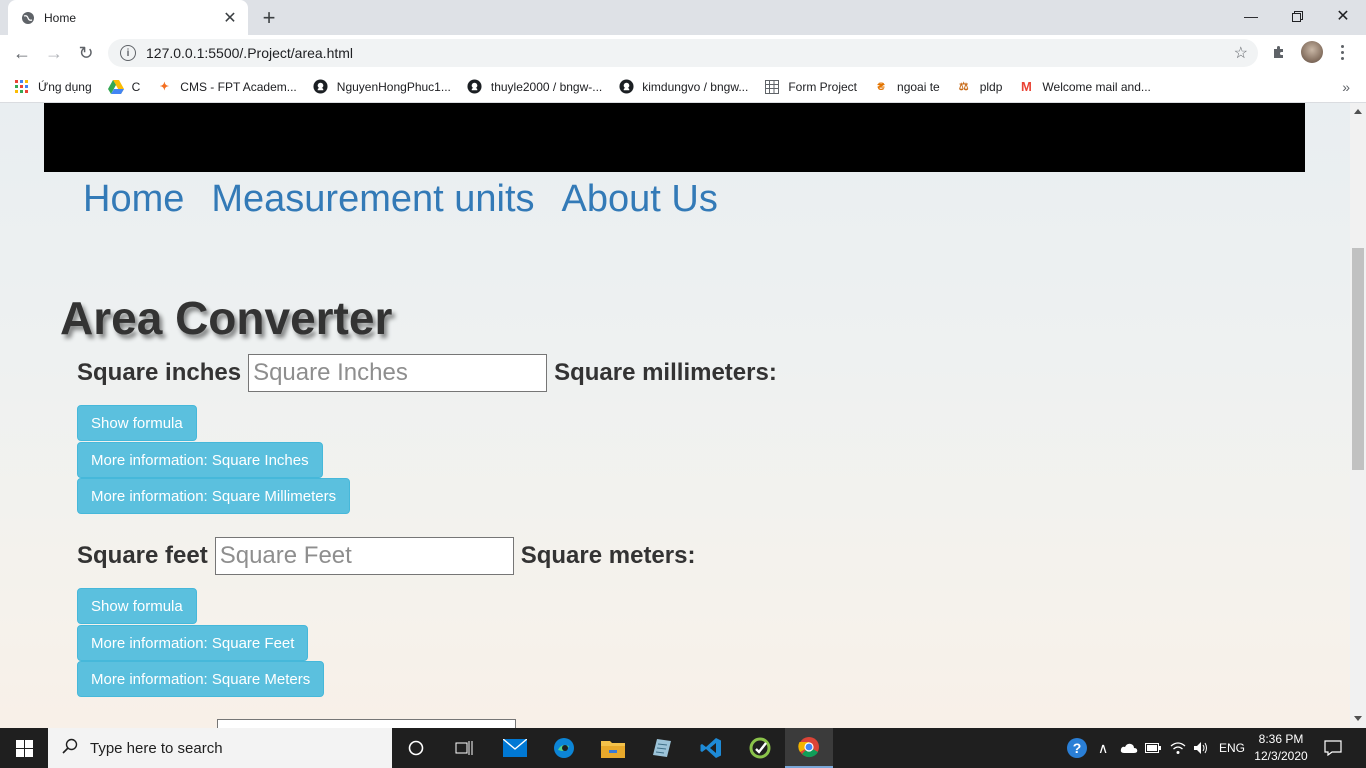 This screenshot has height=768, width=1366. I want to click on notifications-icon, so click(1333, 748).